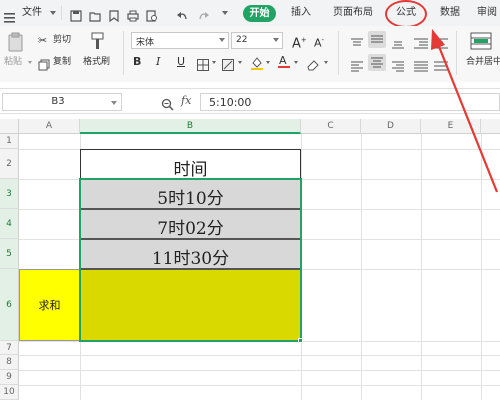  Describe the element at coordinates (180, 40) in the screenshot. I see `font-name-select: 宋体` at that location.